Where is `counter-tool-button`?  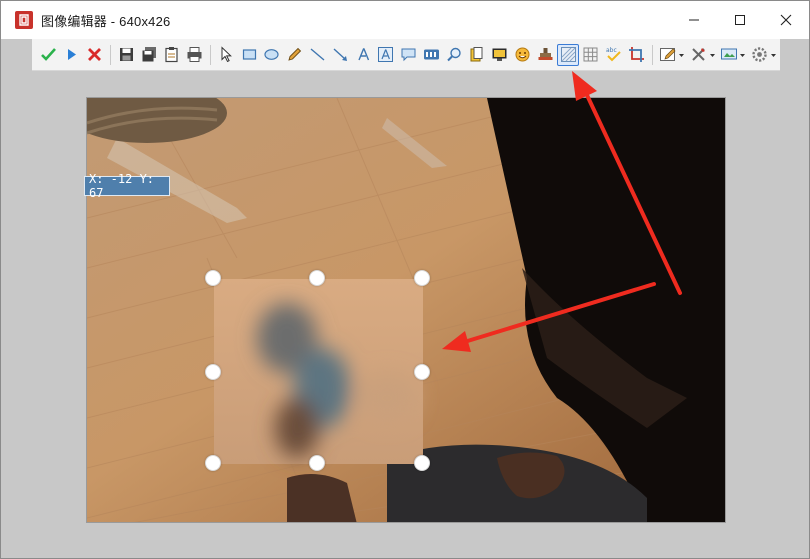 counter-tool-button is located at coordinates (431, 55).